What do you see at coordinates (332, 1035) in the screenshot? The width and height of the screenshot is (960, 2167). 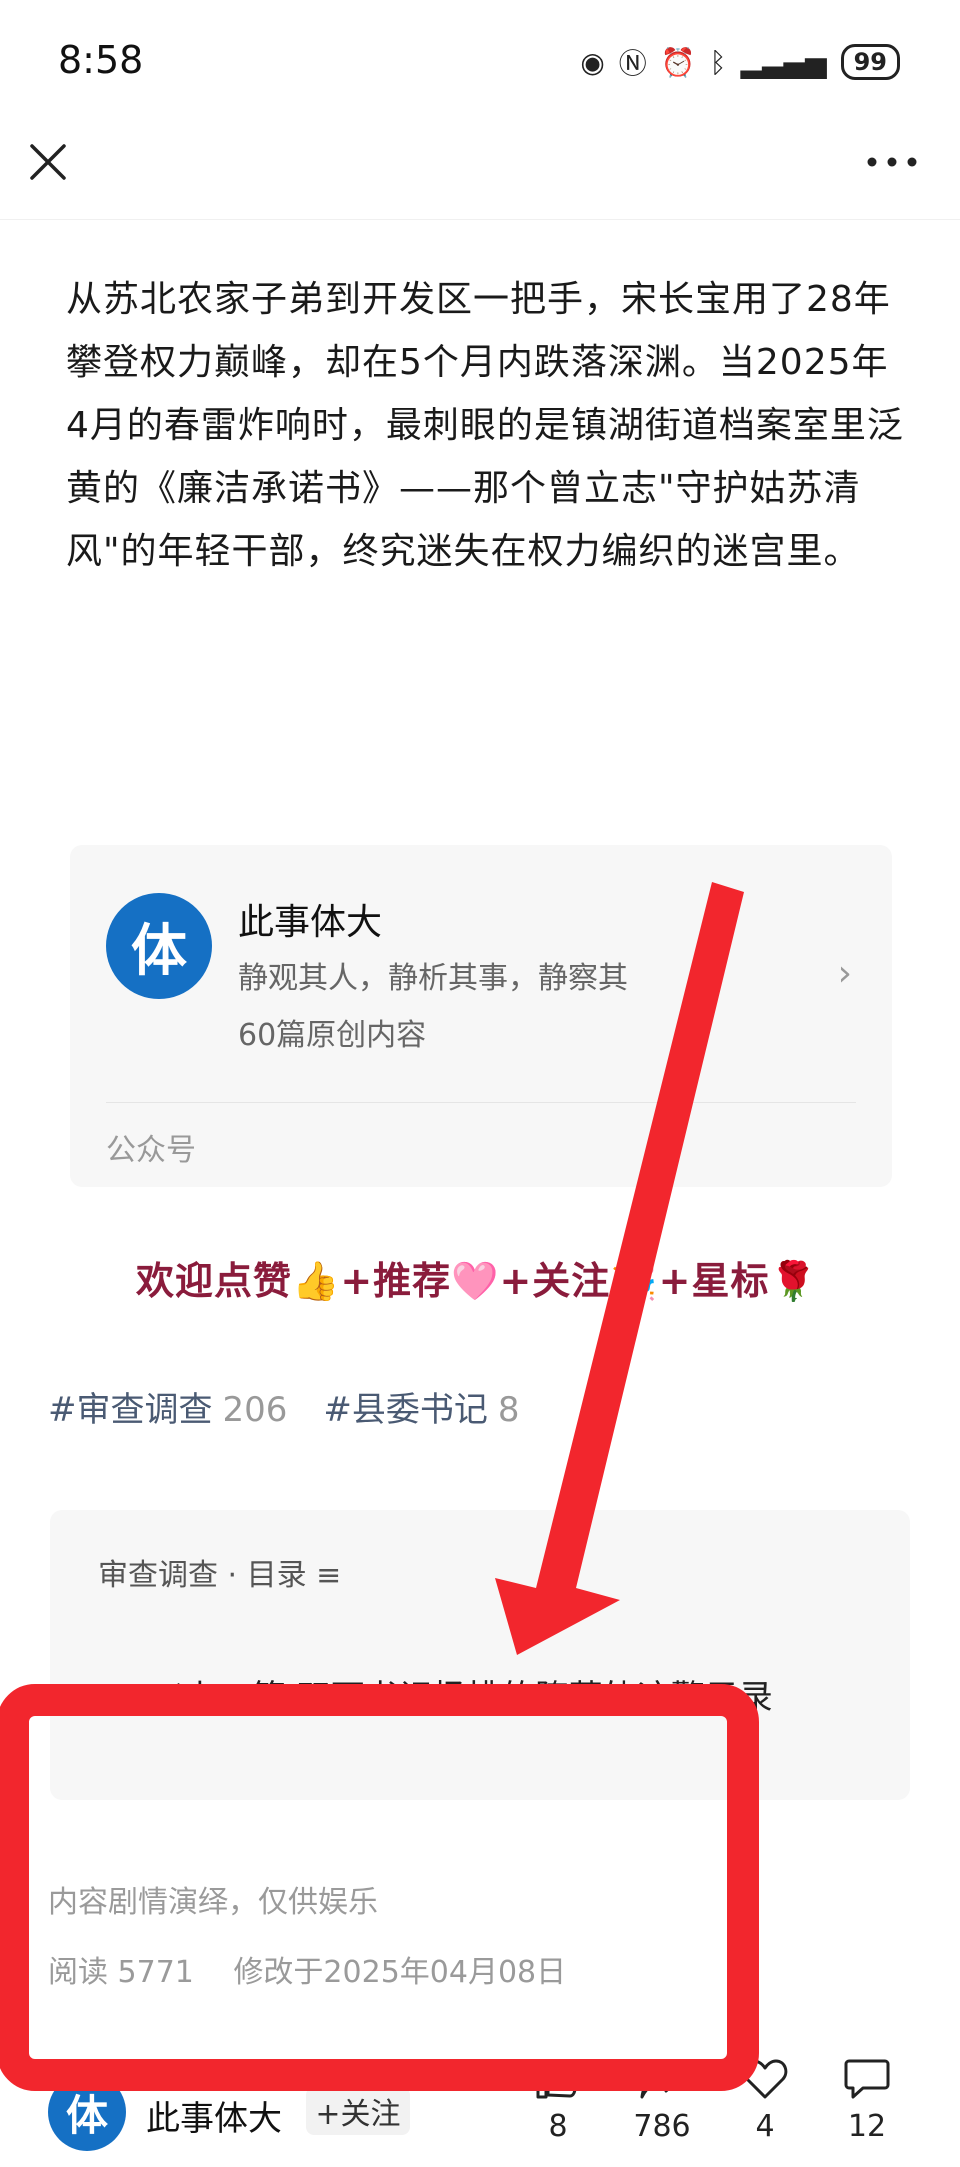 I see `account-original-count: 60篇原创内容` at bounding box center [332, 1035].